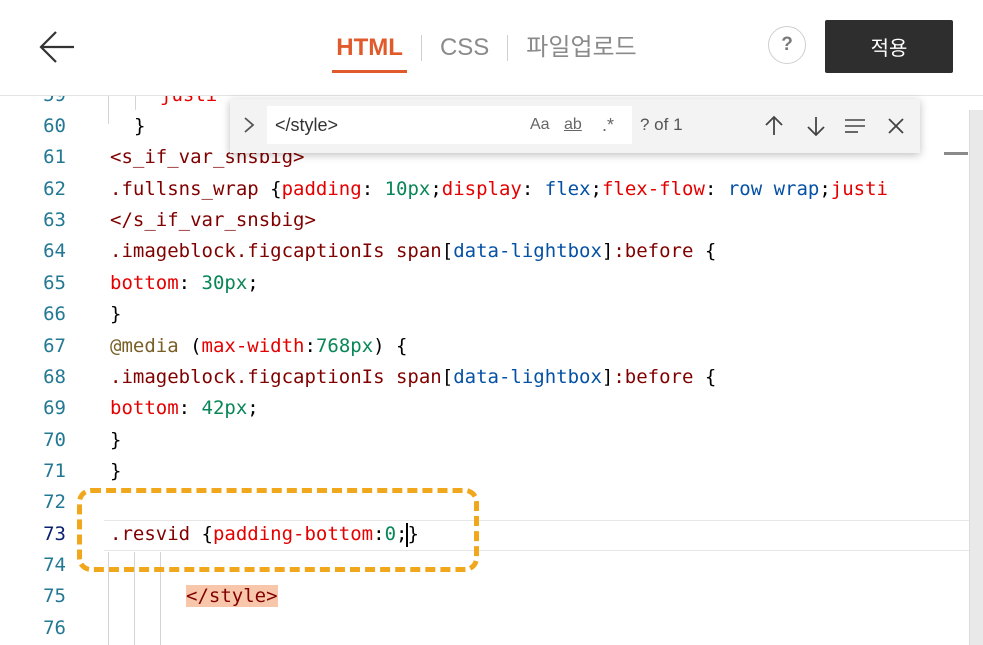 The image size is (983, 645). I want to click on tab-css: CSS, so click(464, 48).